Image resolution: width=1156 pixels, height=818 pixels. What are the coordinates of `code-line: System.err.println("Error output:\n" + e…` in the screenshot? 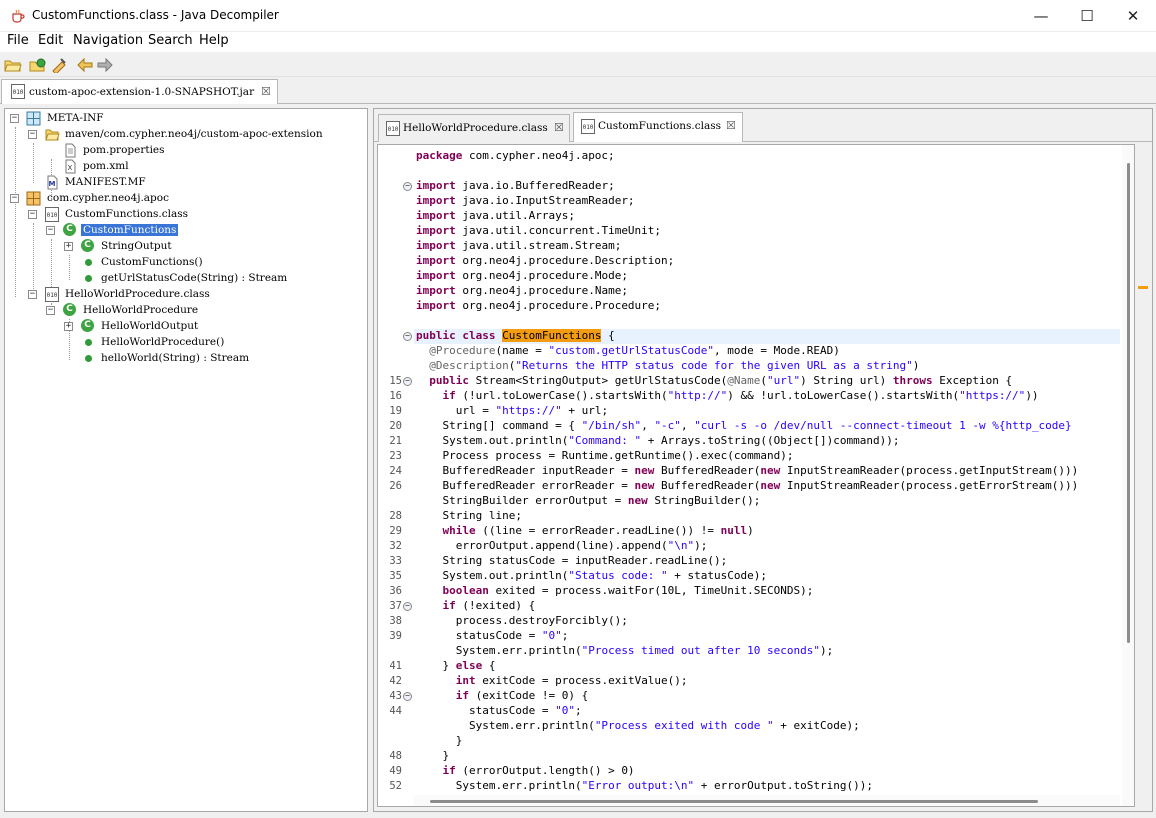 It's located at (644, 785).